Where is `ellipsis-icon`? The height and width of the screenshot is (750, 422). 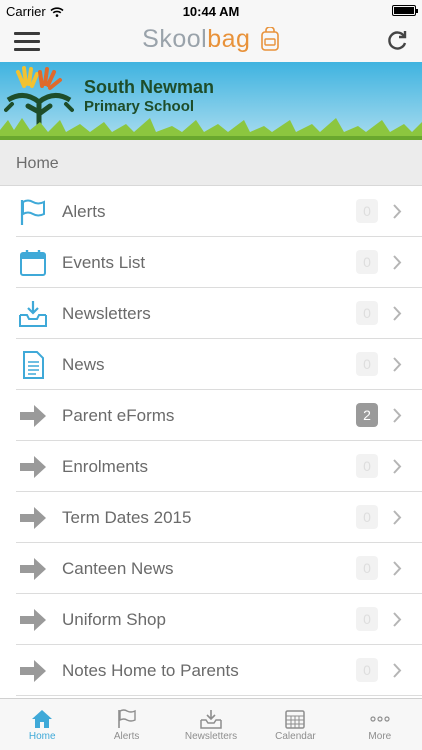 ellipsis-icon is located at coordinates (380, 719).